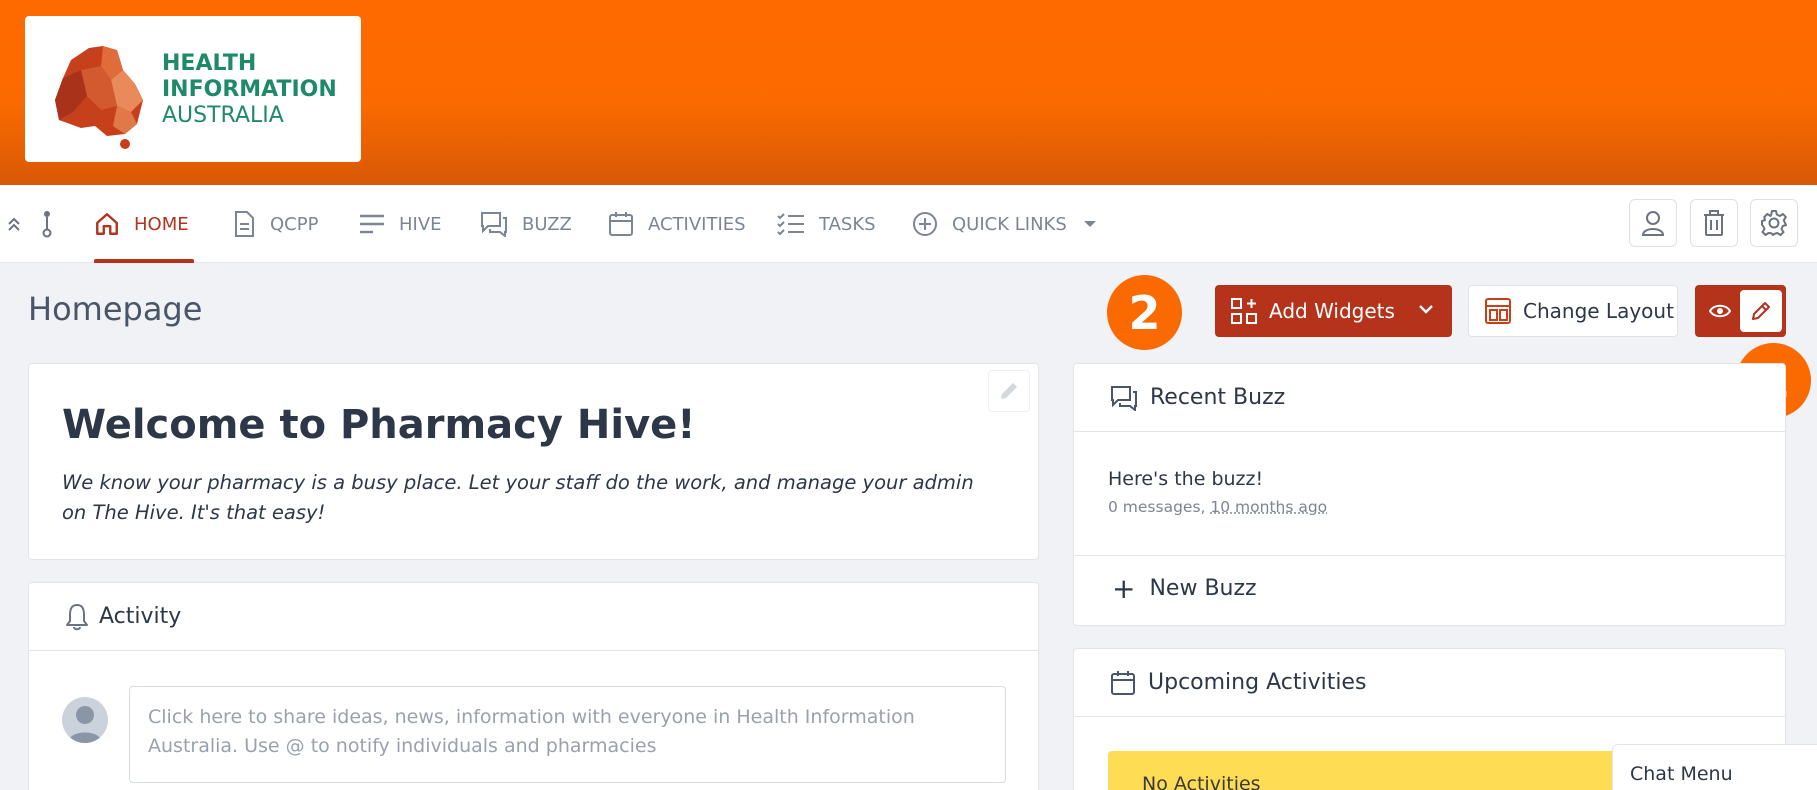  What do you see at coordinates (47, 224) in the screenshot?
I see `drag-handle-icon` at bounding box center [47, 224].